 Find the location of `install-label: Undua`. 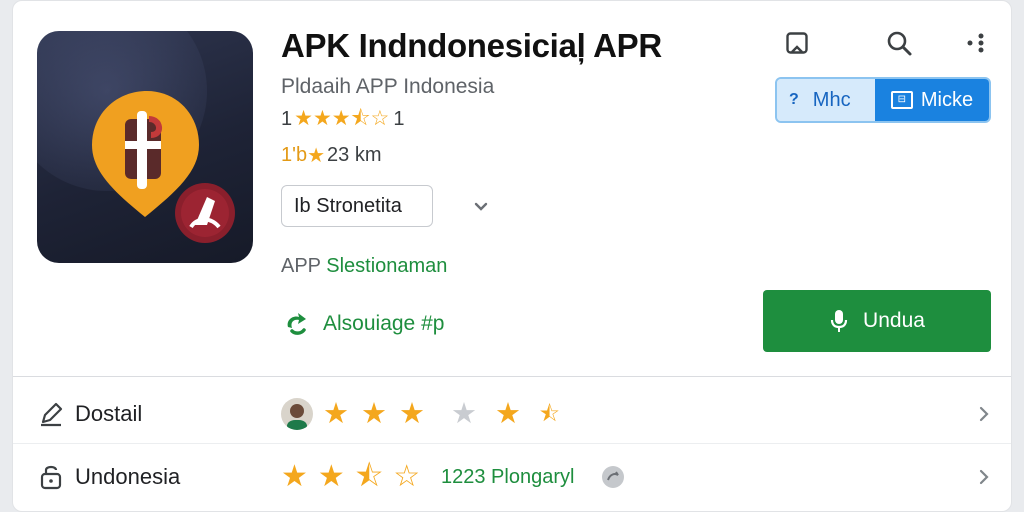

install-label: Undua is located at coordinates (894, 320).